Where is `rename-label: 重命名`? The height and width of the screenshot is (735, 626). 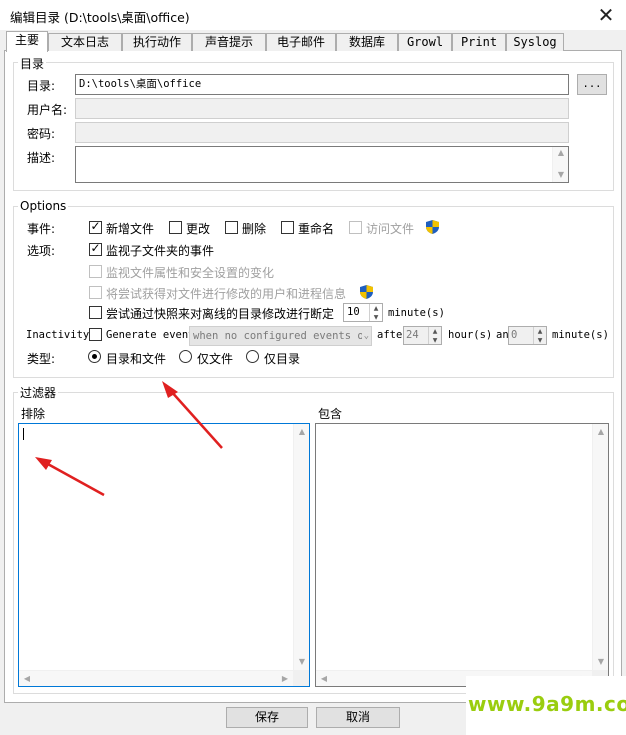
rename-label: 重命名 is located at coordinates (316, 229).